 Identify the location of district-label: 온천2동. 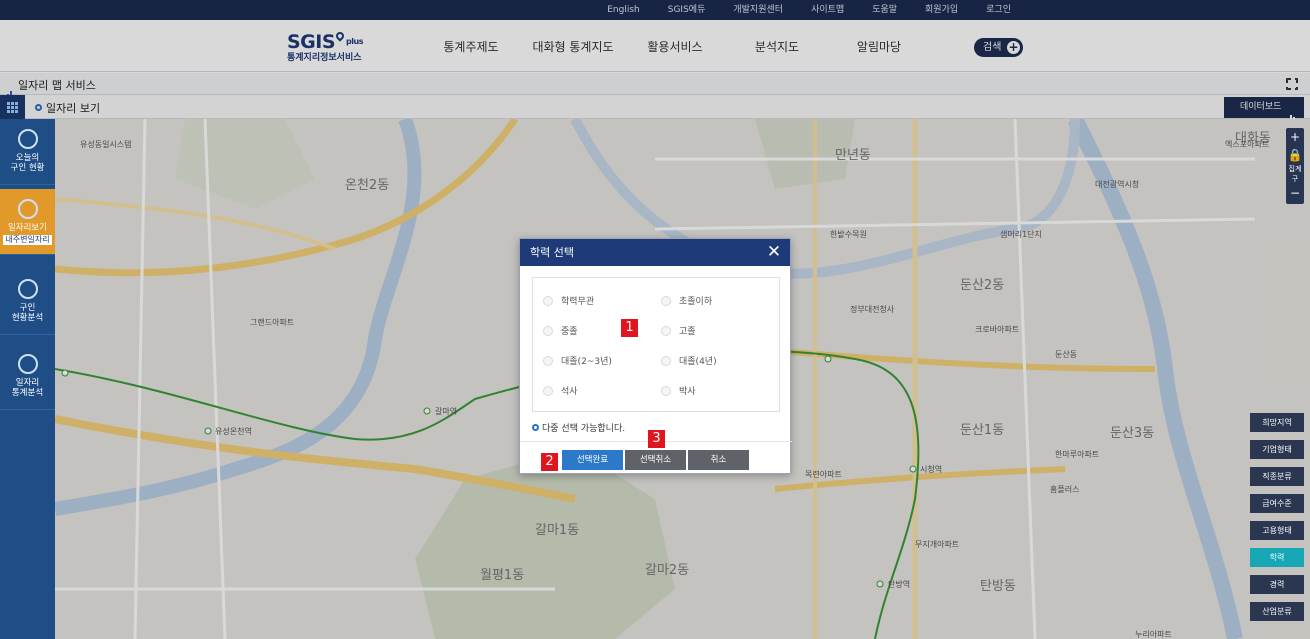
(367, 185).